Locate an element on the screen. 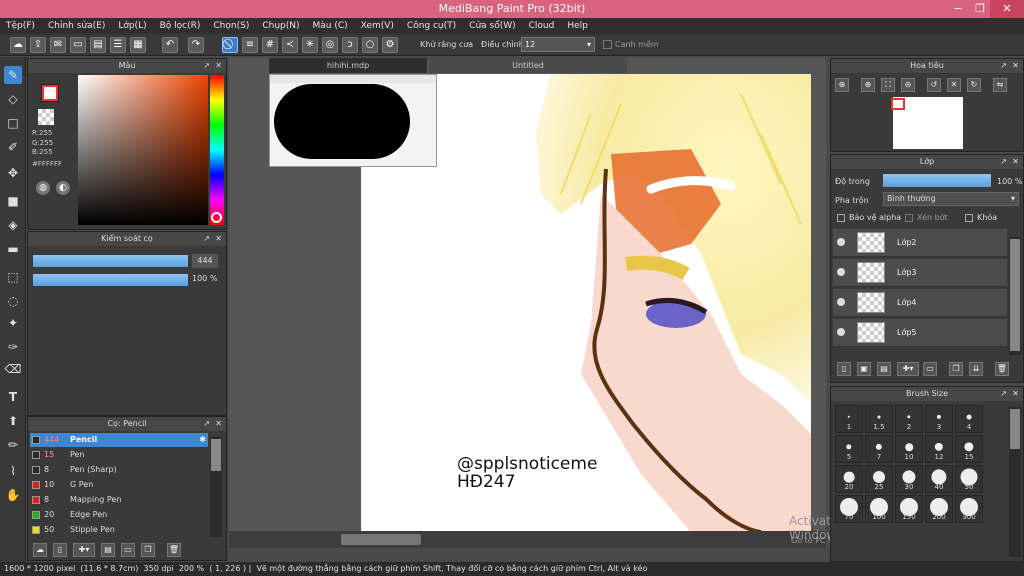 The height and width of the screenshot is (576, 1024). menu-tools: Công cụ(T) is located at coordinates (431, 26).